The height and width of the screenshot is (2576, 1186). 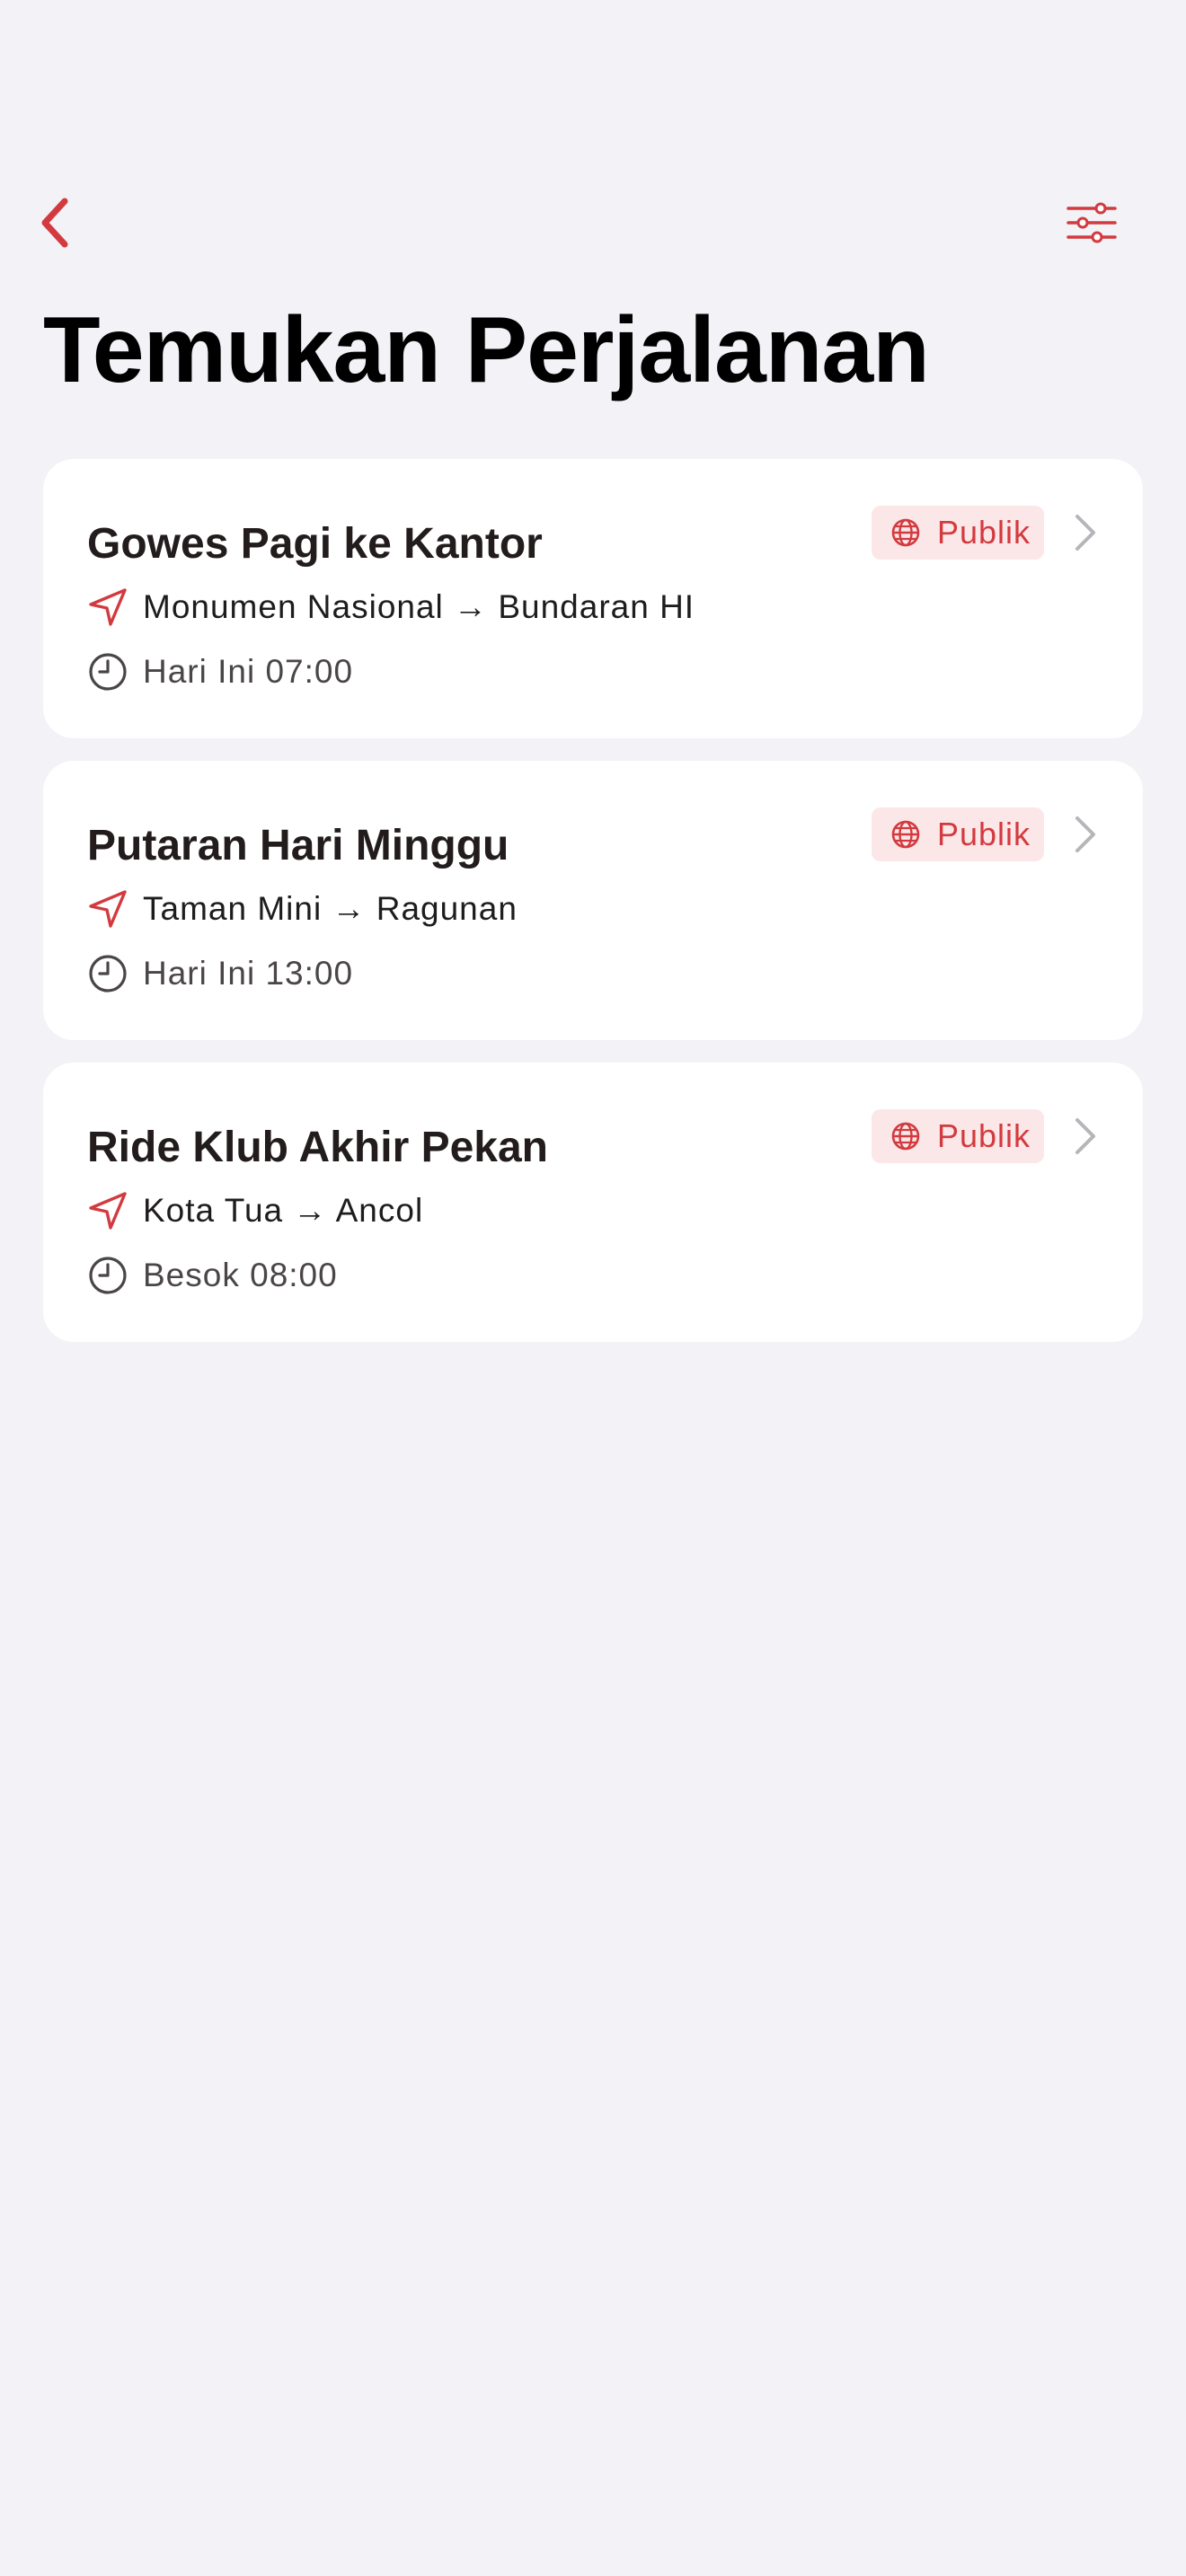 I want to click on sliders-icon, so click(x=1092, y=225).